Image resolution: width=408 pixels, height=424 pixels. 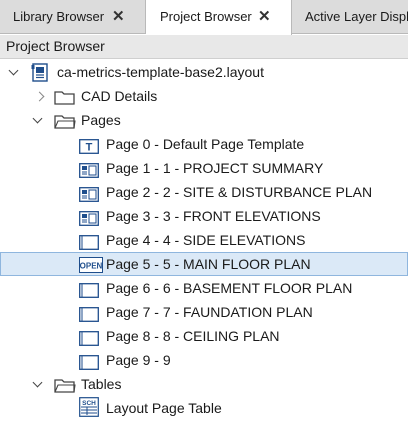 I want to click on tree-page-item: Page 4 - 4 - SIDE ELEVATIONS, so click(x=204, y=240).